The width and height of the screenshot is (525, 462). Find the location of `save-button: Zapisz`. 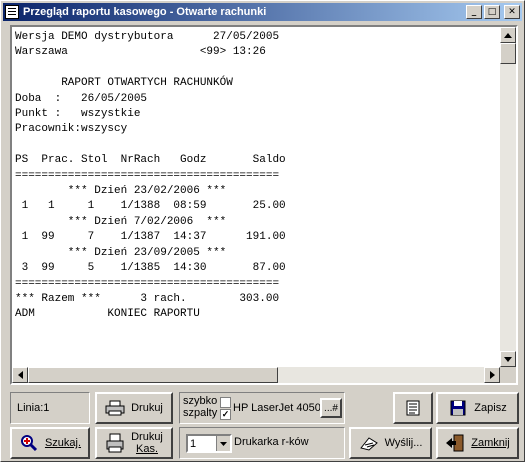

save-button: Zapisz is located at coordinates (477, 408).